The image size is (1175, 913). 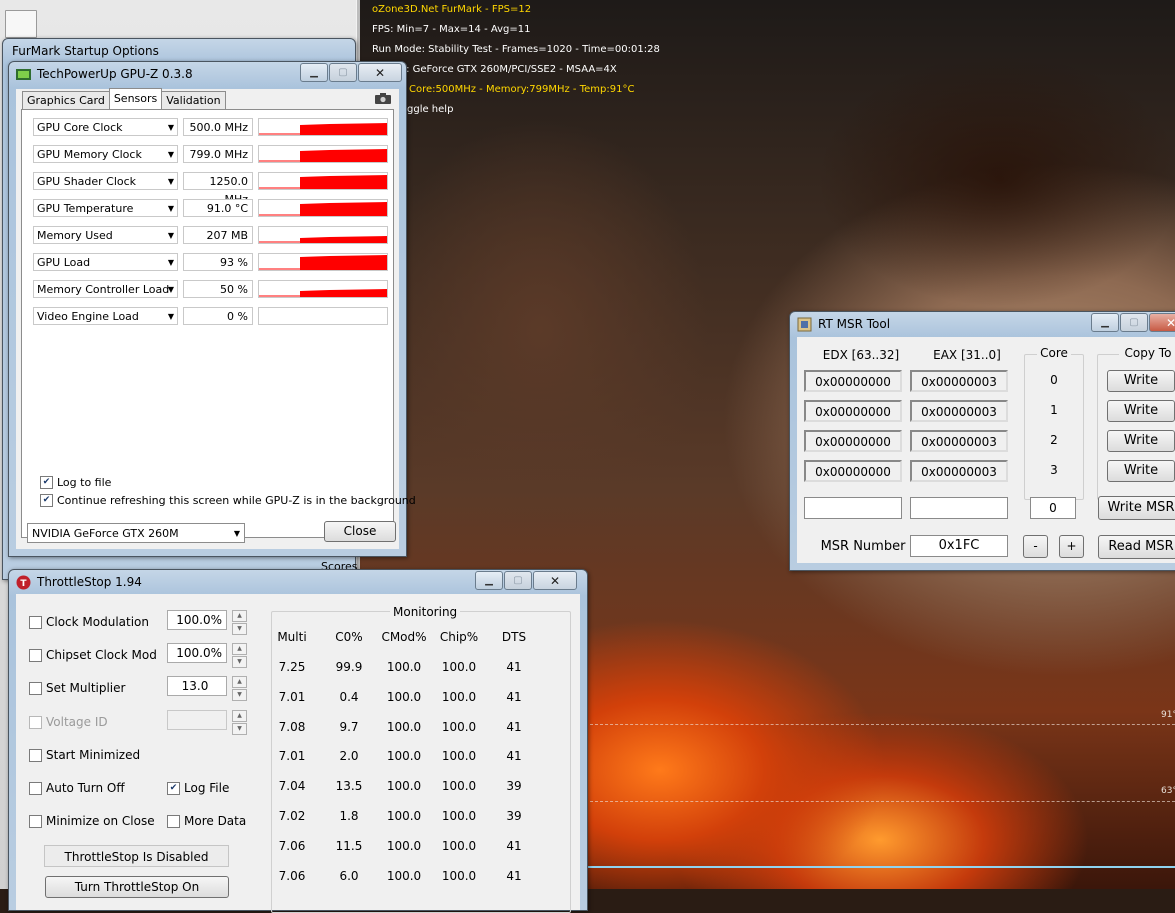 I want to click on table-cell: 7.08, so click(x=292, y=726).